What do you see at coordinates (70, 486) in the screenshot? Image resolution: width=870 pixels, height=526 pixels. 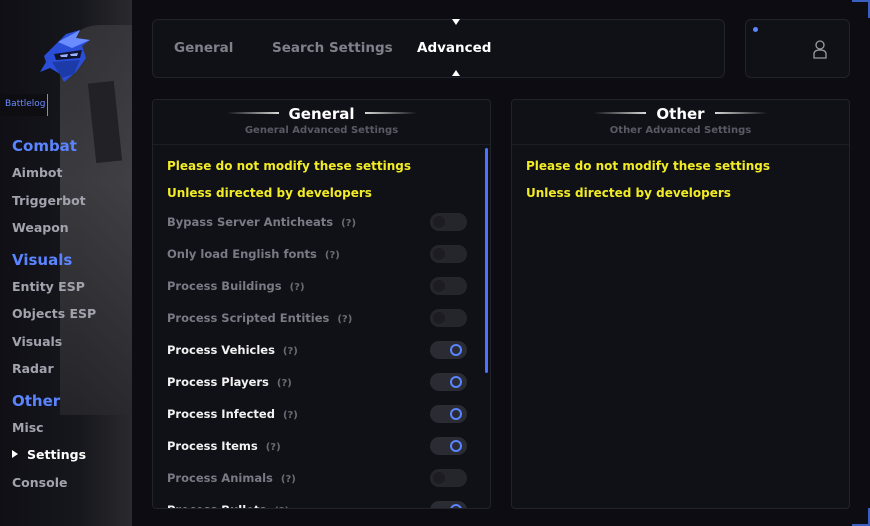 I see `sidebar-item-console: Console` at bounding box center [70, 486].